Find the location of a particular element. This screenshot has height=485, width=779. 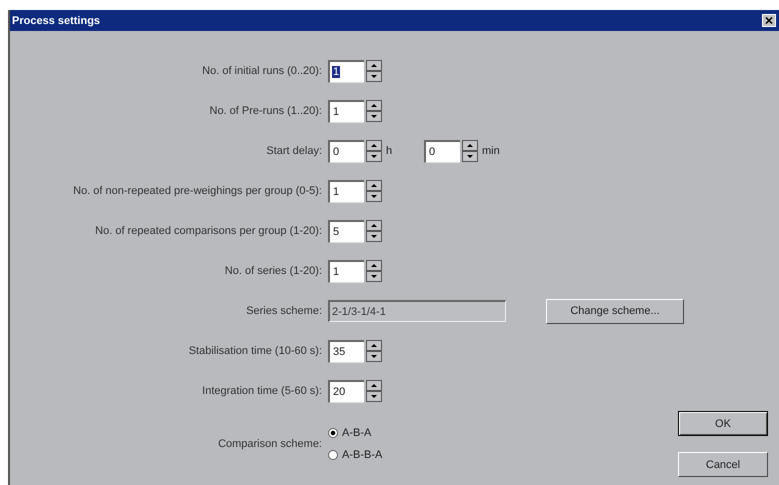

field-label: No. of Pre-runs (1..20): is located at coordinates (265, 111).